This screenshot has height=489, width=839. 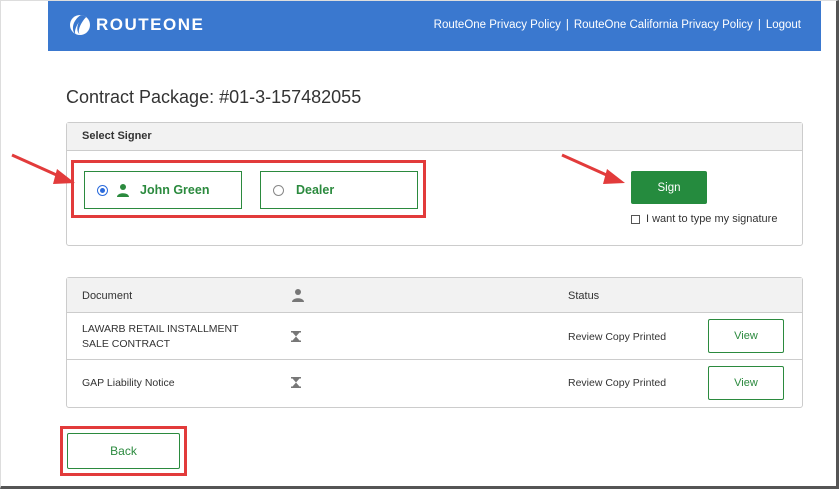 I want to click on document-name: GAP Liability Notice, so click(x=128, y=383).